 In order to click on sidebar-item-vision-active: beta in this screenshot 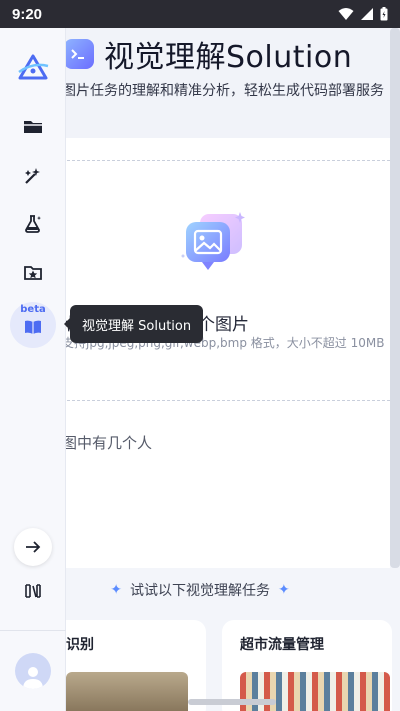, I will do `click(33, 325)`.